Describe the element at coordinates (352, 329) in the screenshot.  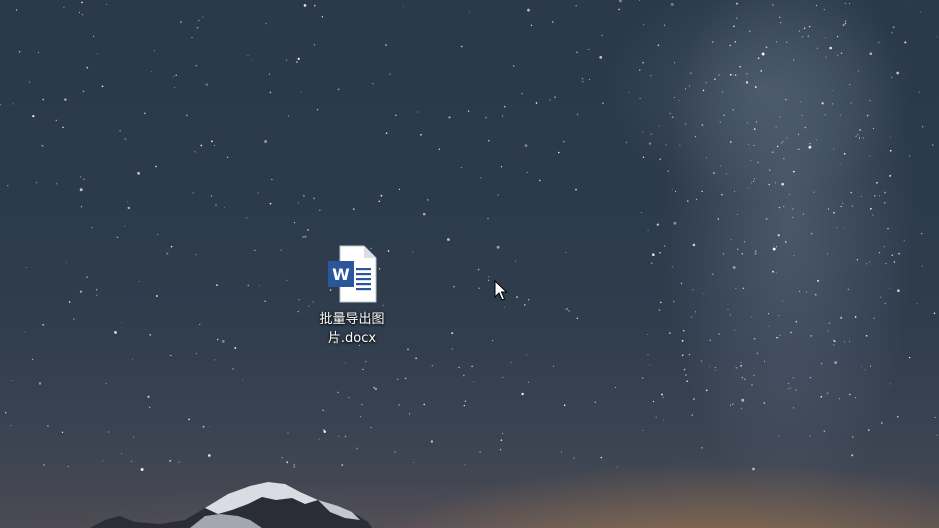
I see `file-name-label: 批量导出图 片.docx` at that location.